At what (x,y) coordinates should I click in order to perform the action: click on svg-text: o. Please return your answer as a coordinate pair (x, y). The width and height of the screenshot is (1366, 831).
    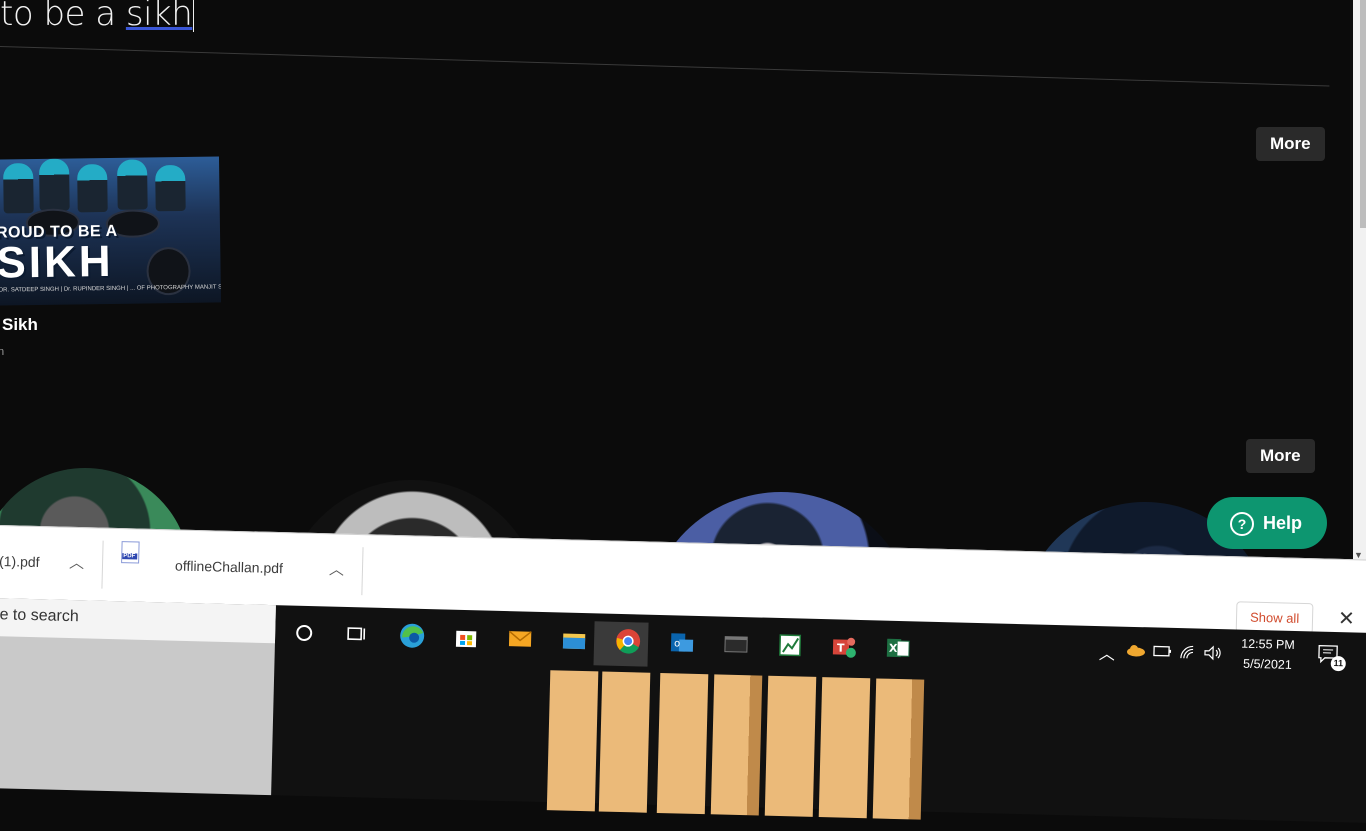
    Looking at the image, I should click on (677, 643).